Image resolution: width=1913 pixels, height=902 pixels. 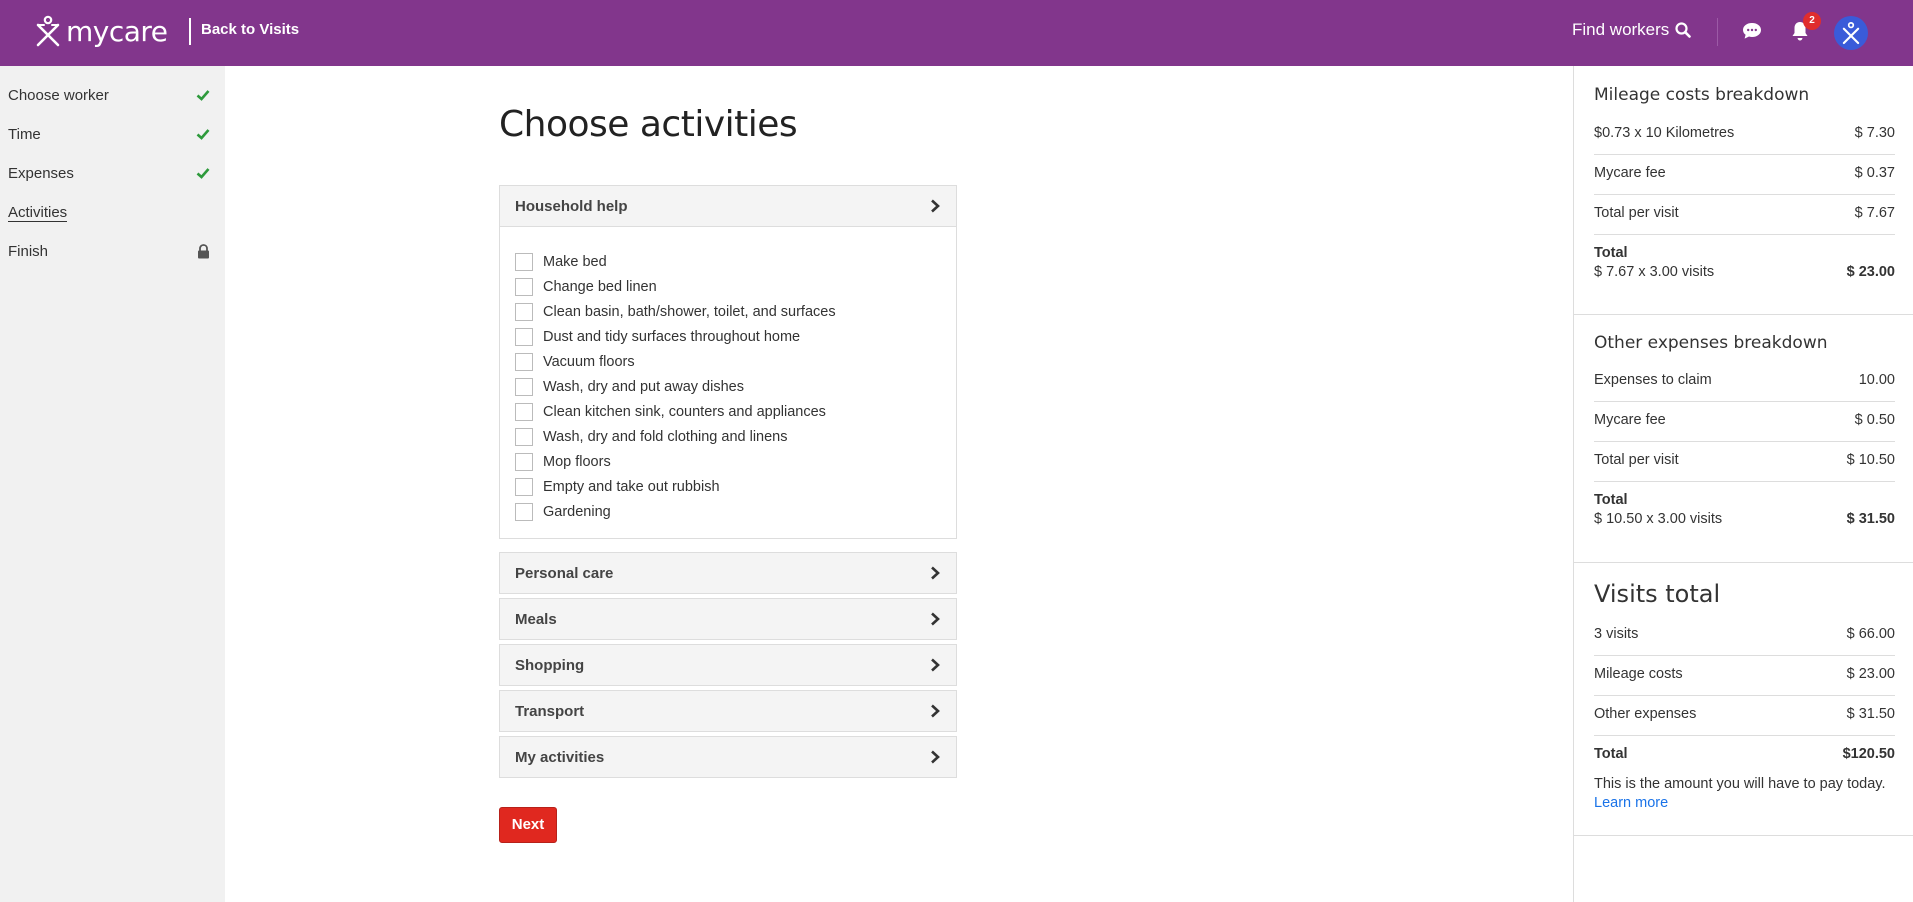 What do you see at coordinates (536, 619) in the screenshot?
I see `accordion-label: Meals` at bounding box center [536, 619].